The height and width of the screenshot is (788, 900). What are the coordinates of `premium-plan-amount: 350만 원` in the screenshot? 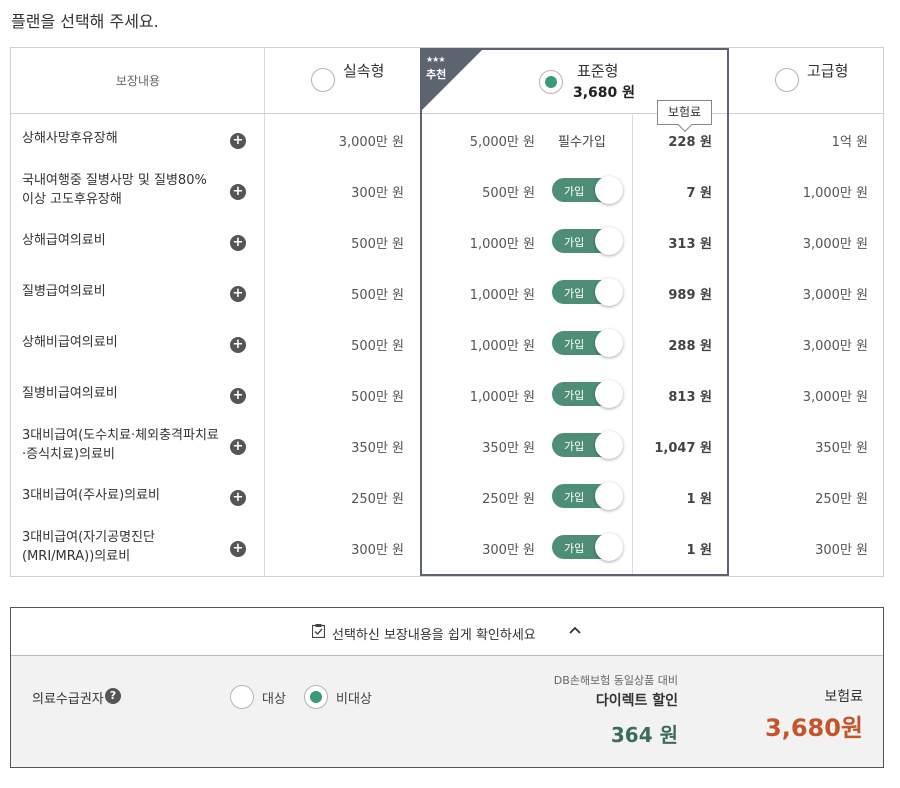 It's located at (841, 448).